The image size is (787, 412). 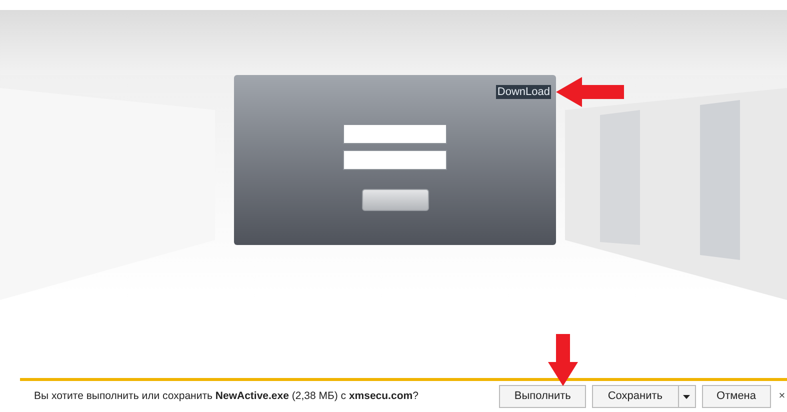 What do you see at coordinates (635, 396) in the screenshot?
I see `save-button: Сохранить` at bounding box center [635, 396].